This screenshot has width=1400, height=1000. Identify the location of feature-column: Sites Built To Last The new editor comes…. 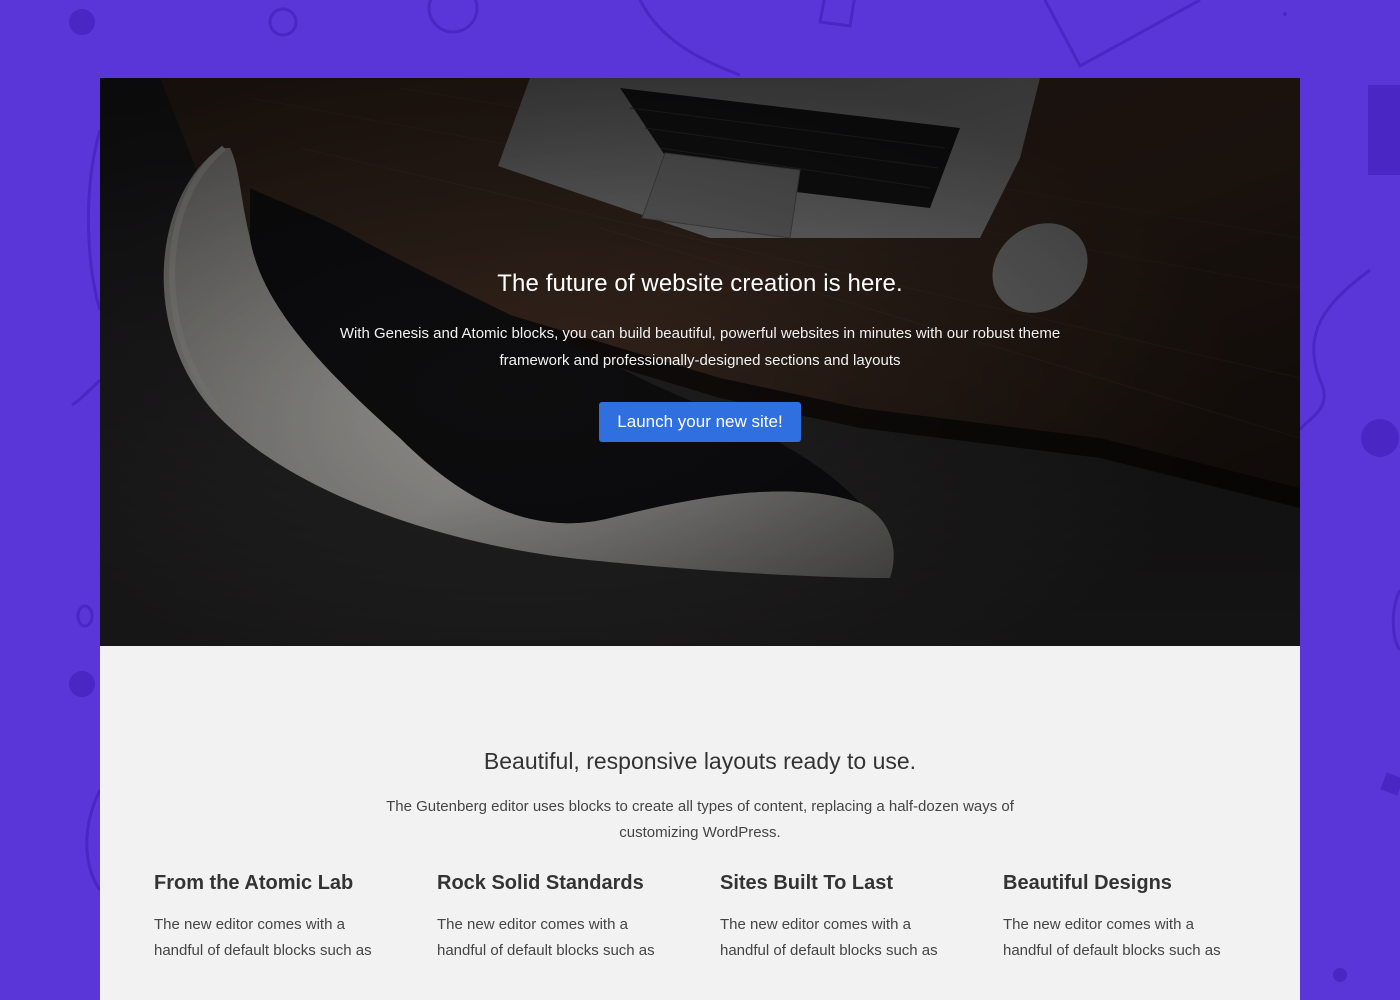
(840, 916).